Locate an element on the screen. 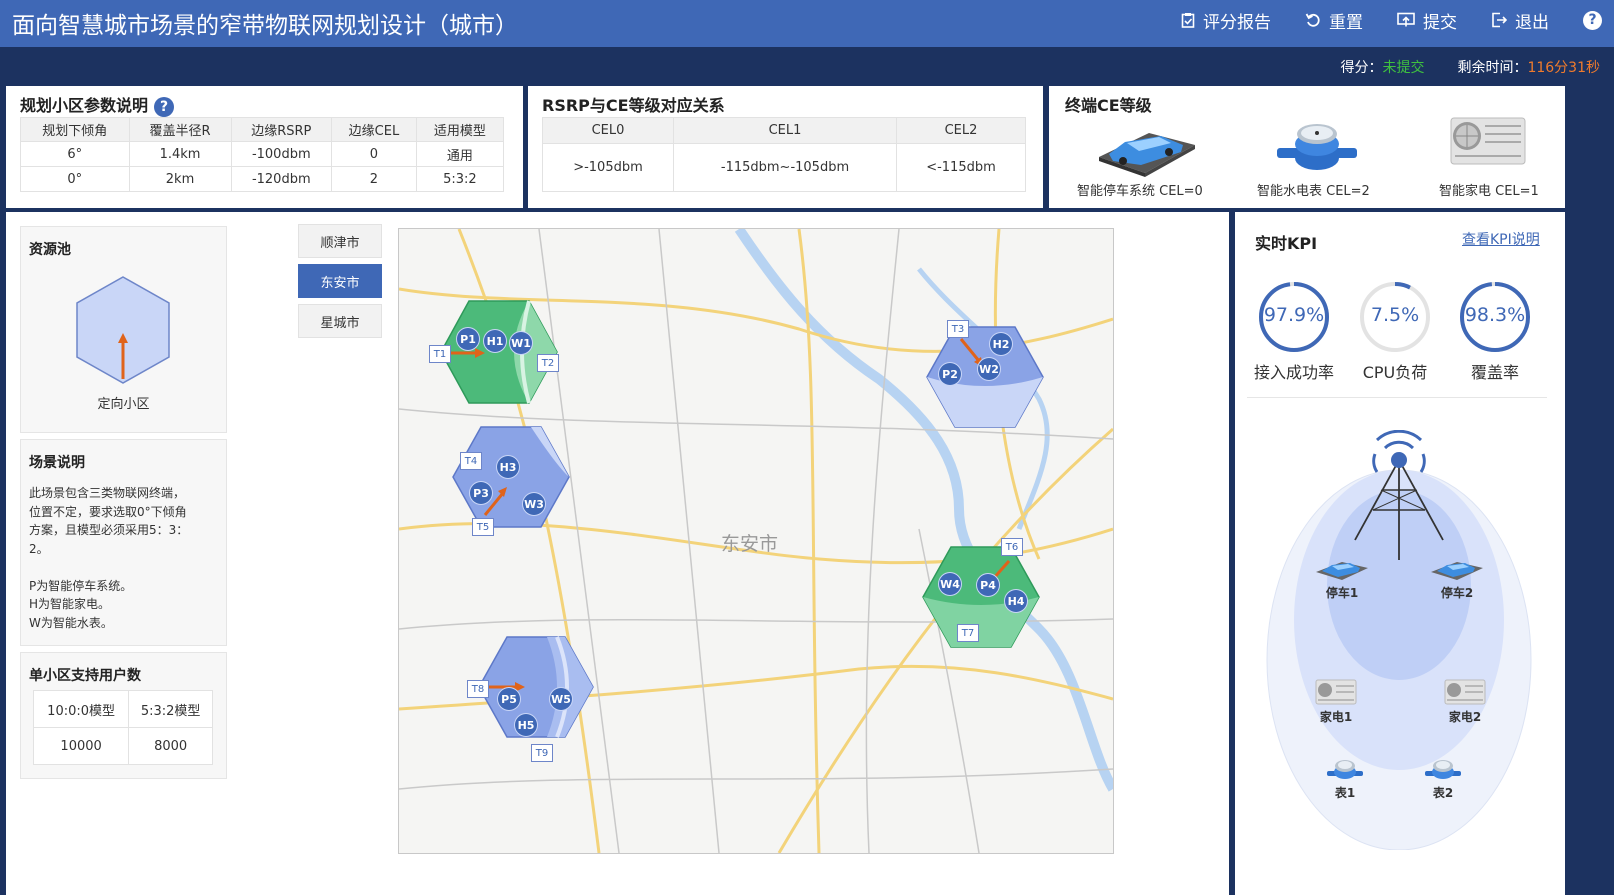 The height and width of the screenshot is (895, 1614). kpi-value: 97.9% is located at coordinates (1294, 315).